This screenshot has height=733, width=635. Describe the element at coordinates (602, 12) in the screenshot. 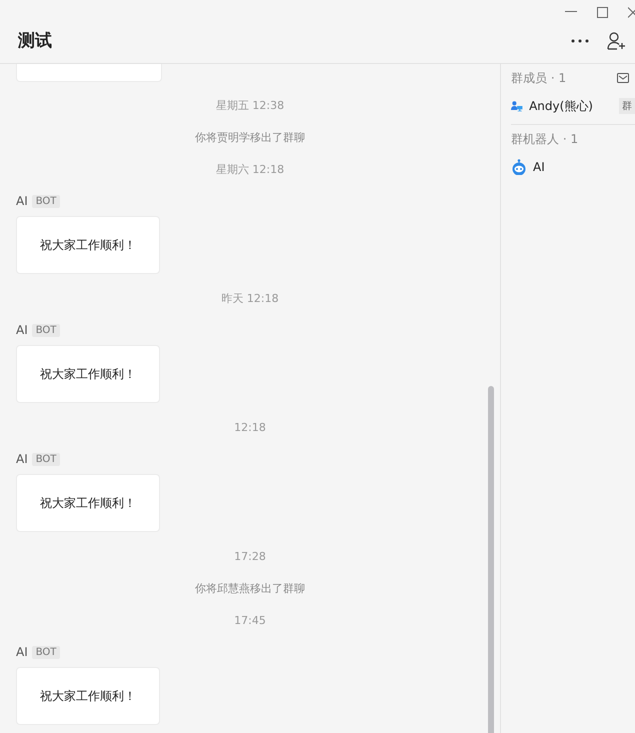

I see `maximize-icon` at that location.